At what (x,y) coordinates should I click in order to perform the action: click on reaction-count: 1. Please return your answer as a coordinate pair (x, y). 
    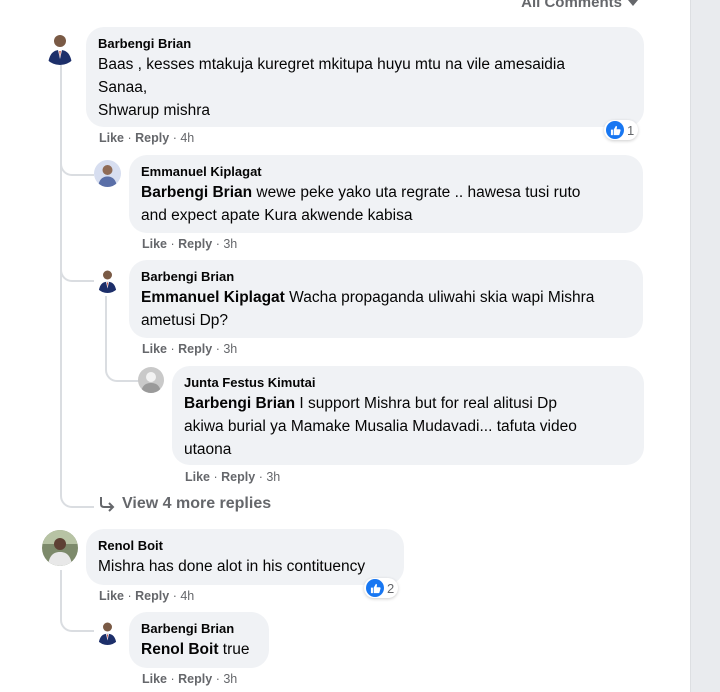
    Looking at the image, I should click on (621, 130).